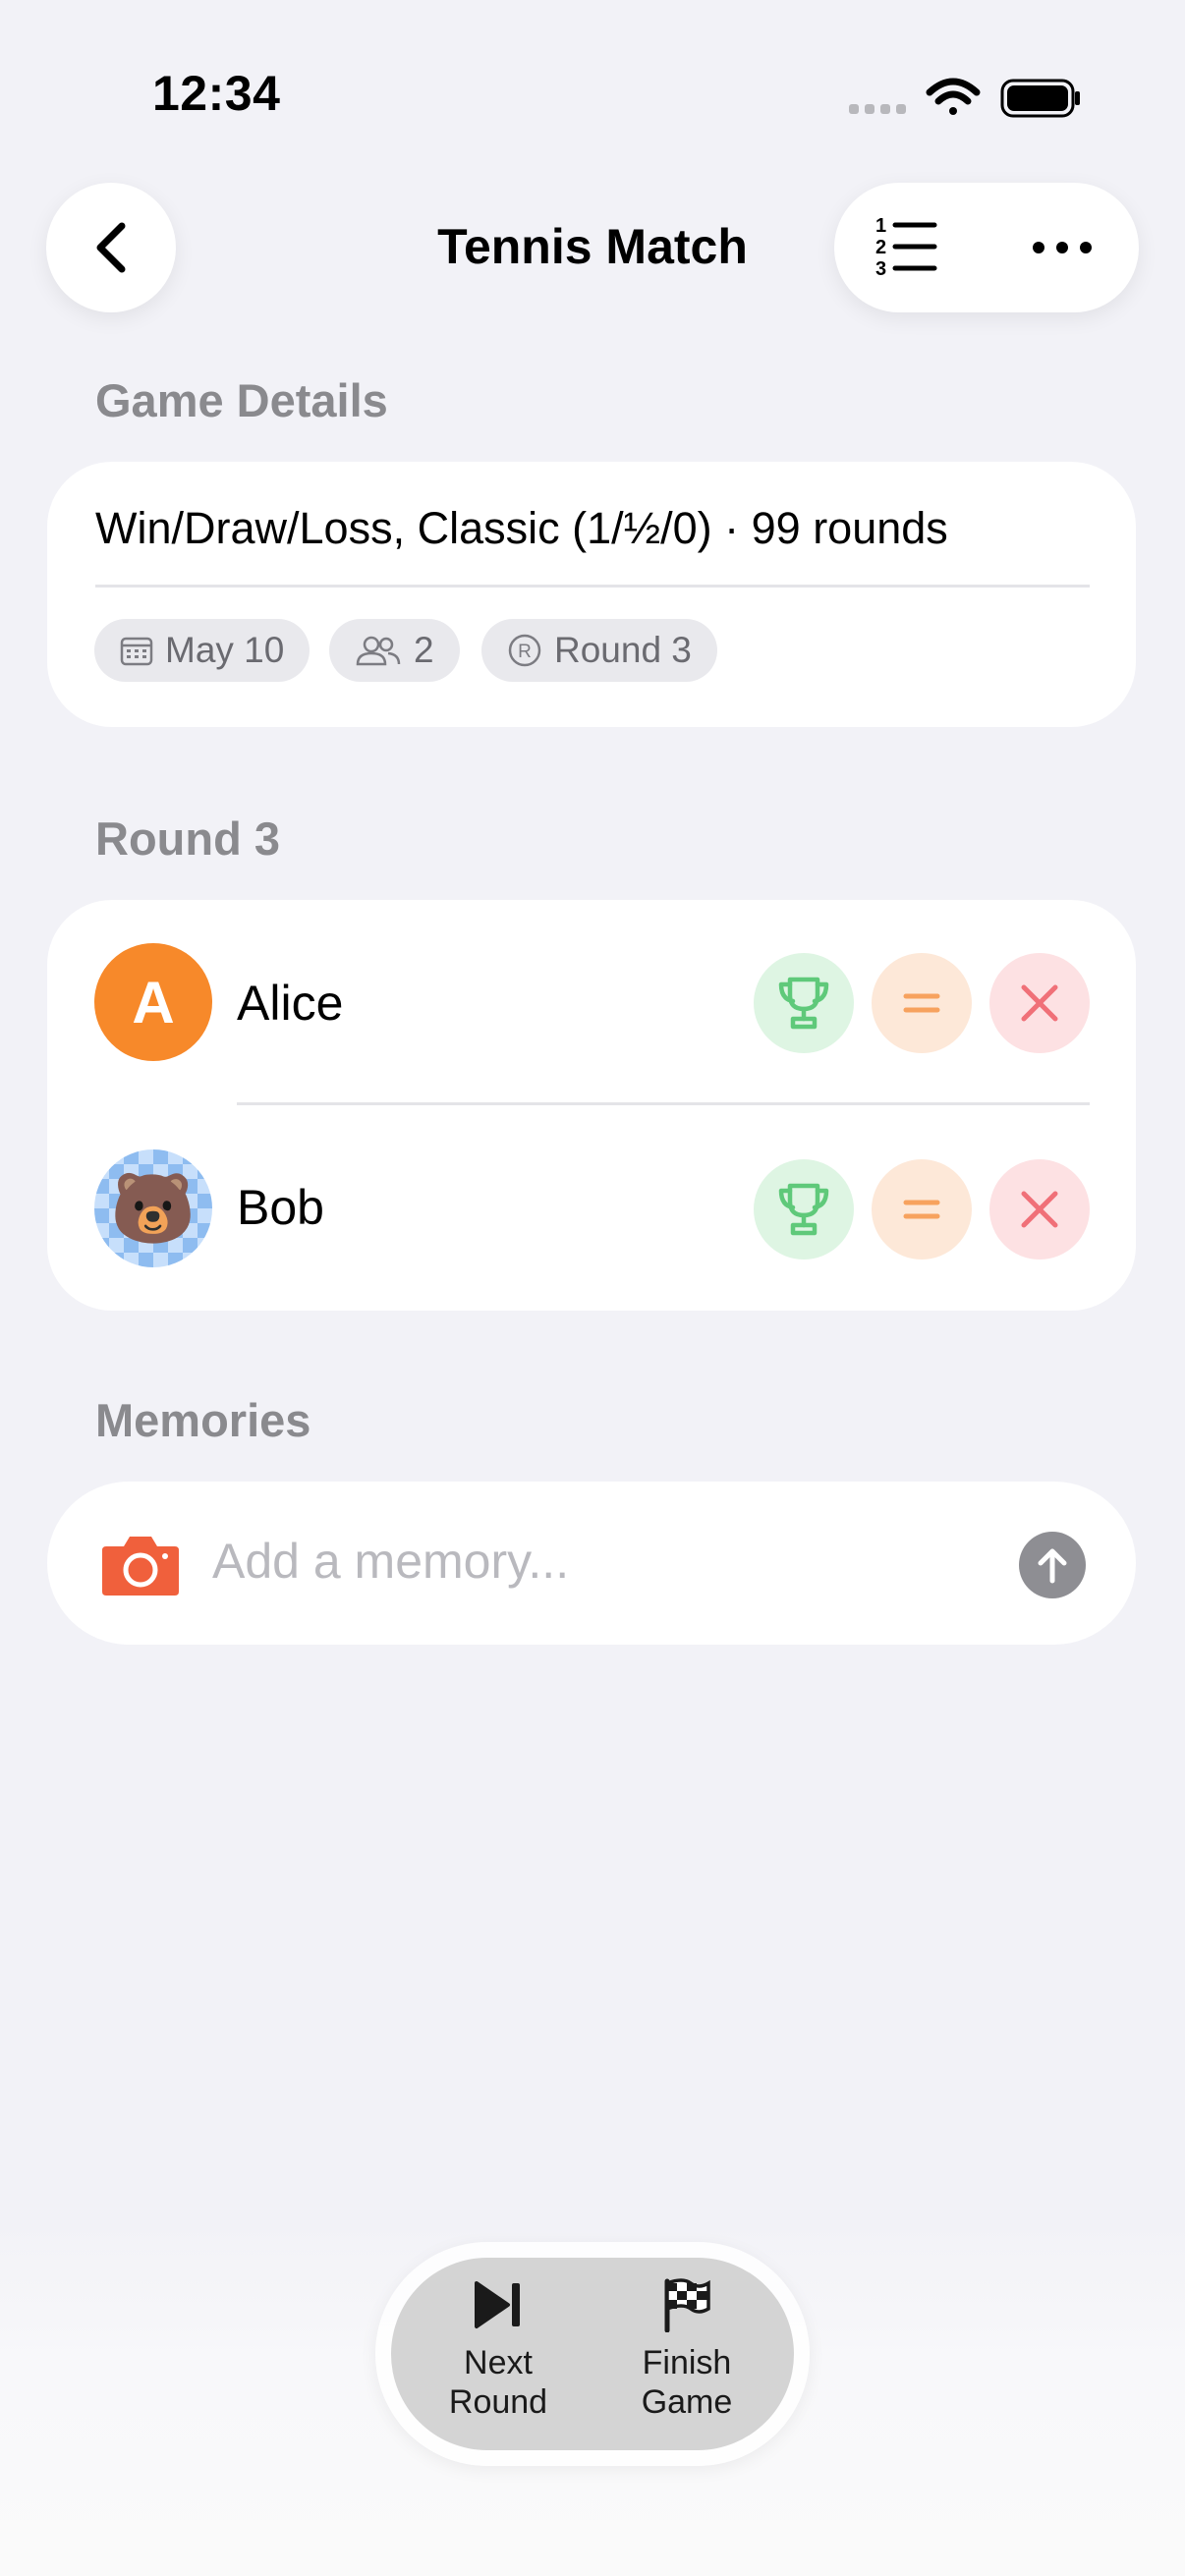  What do you see at coordinates (424, 650) in the screenshot?
I see `players-count: 2` at bounding box center [424, 650].